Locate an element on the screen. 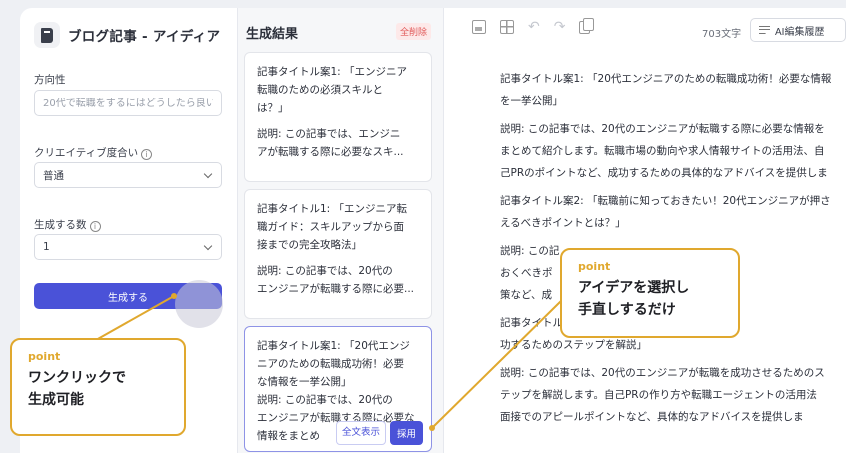  point-callout-right: point アイデアを選択し 手直しするだけ is located at coordinates (650, 293).